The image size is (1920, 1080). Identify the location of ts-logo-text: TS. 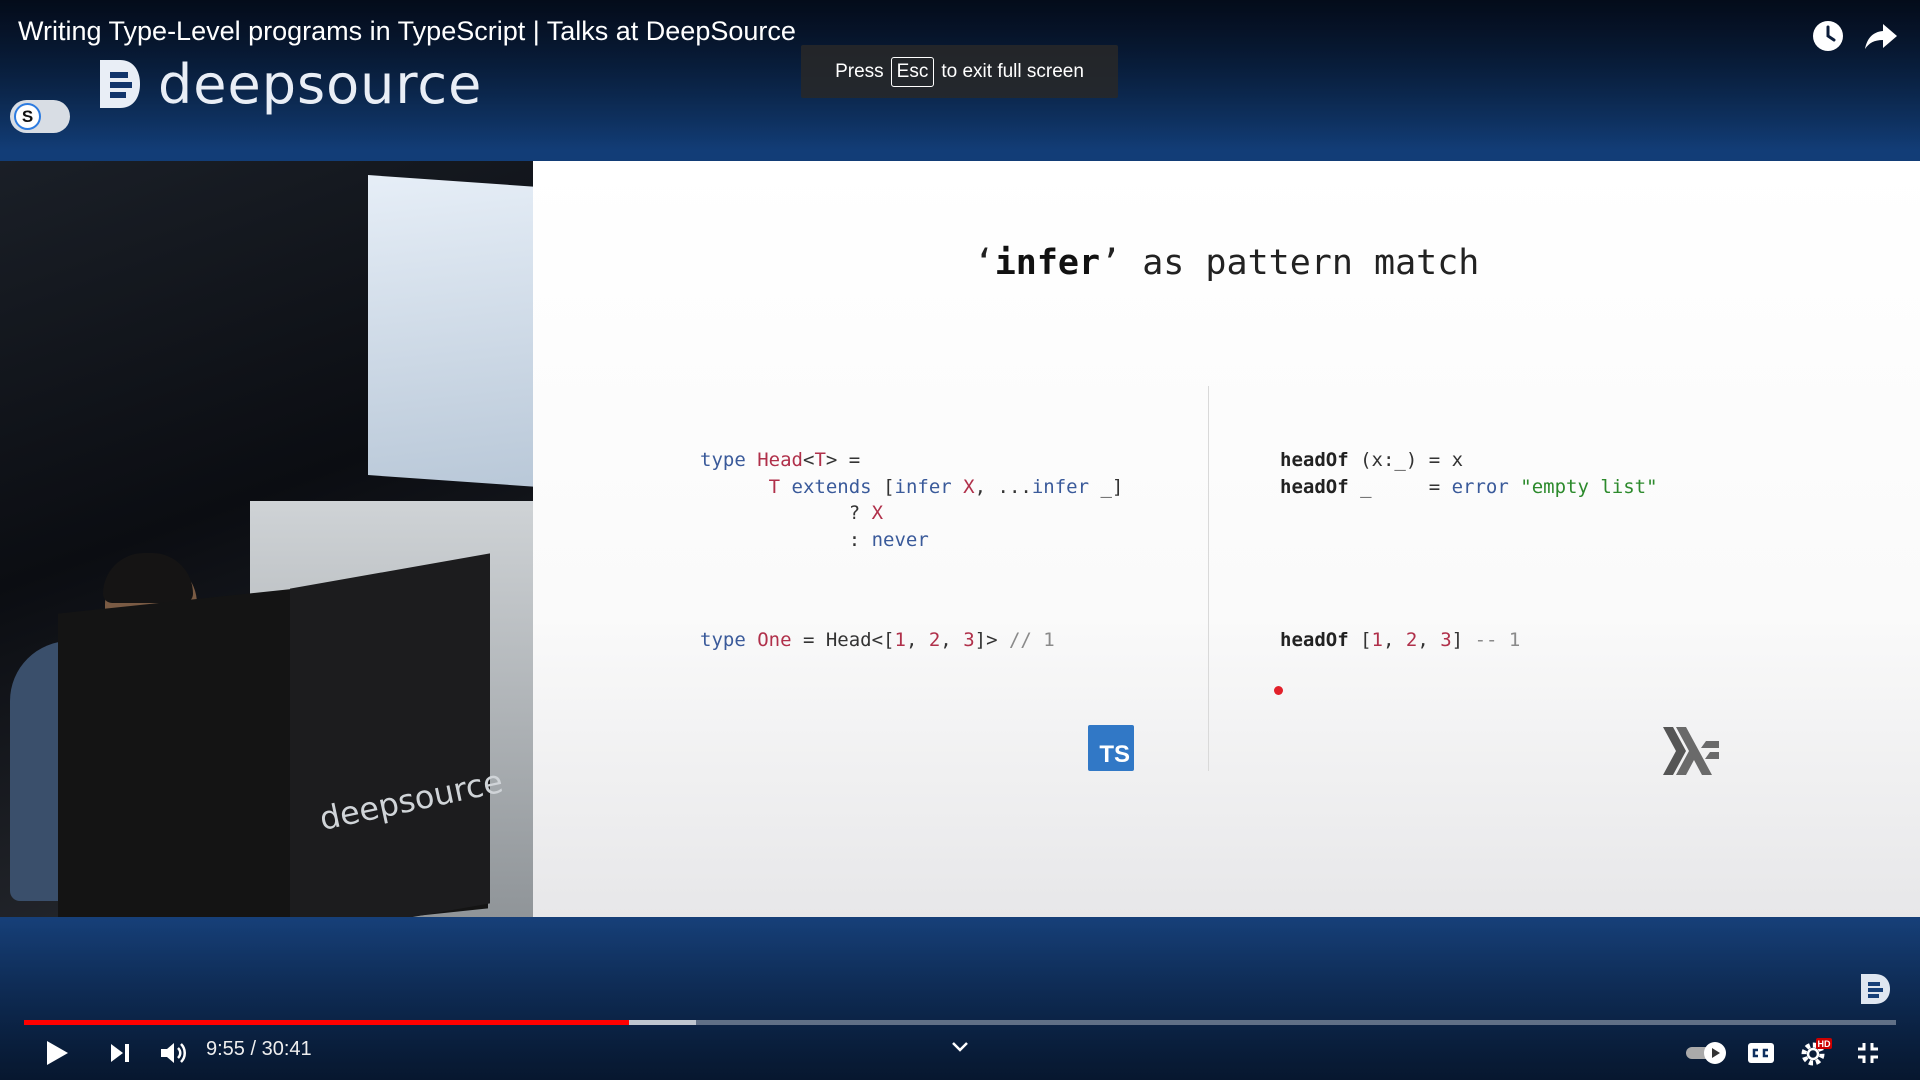
(1114, 754).